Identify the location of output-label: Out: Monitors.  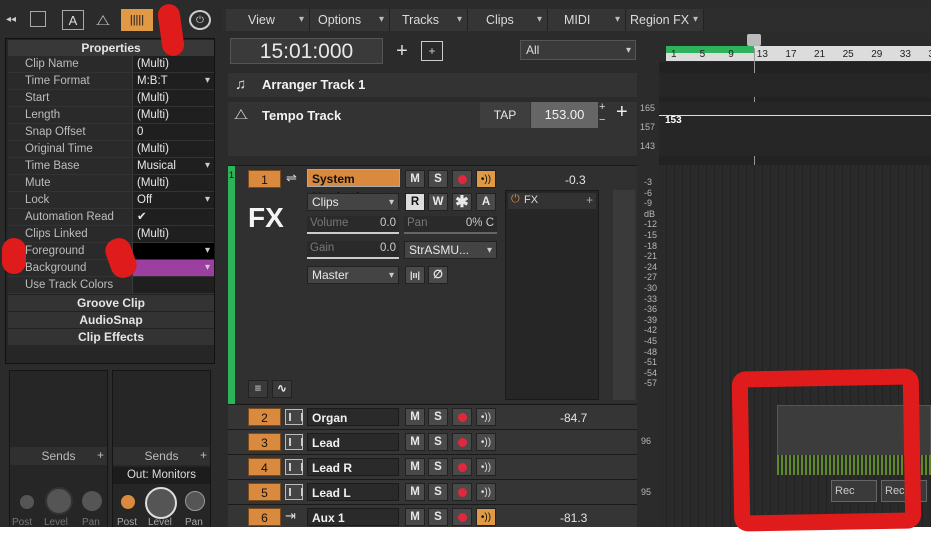
(161, 475).